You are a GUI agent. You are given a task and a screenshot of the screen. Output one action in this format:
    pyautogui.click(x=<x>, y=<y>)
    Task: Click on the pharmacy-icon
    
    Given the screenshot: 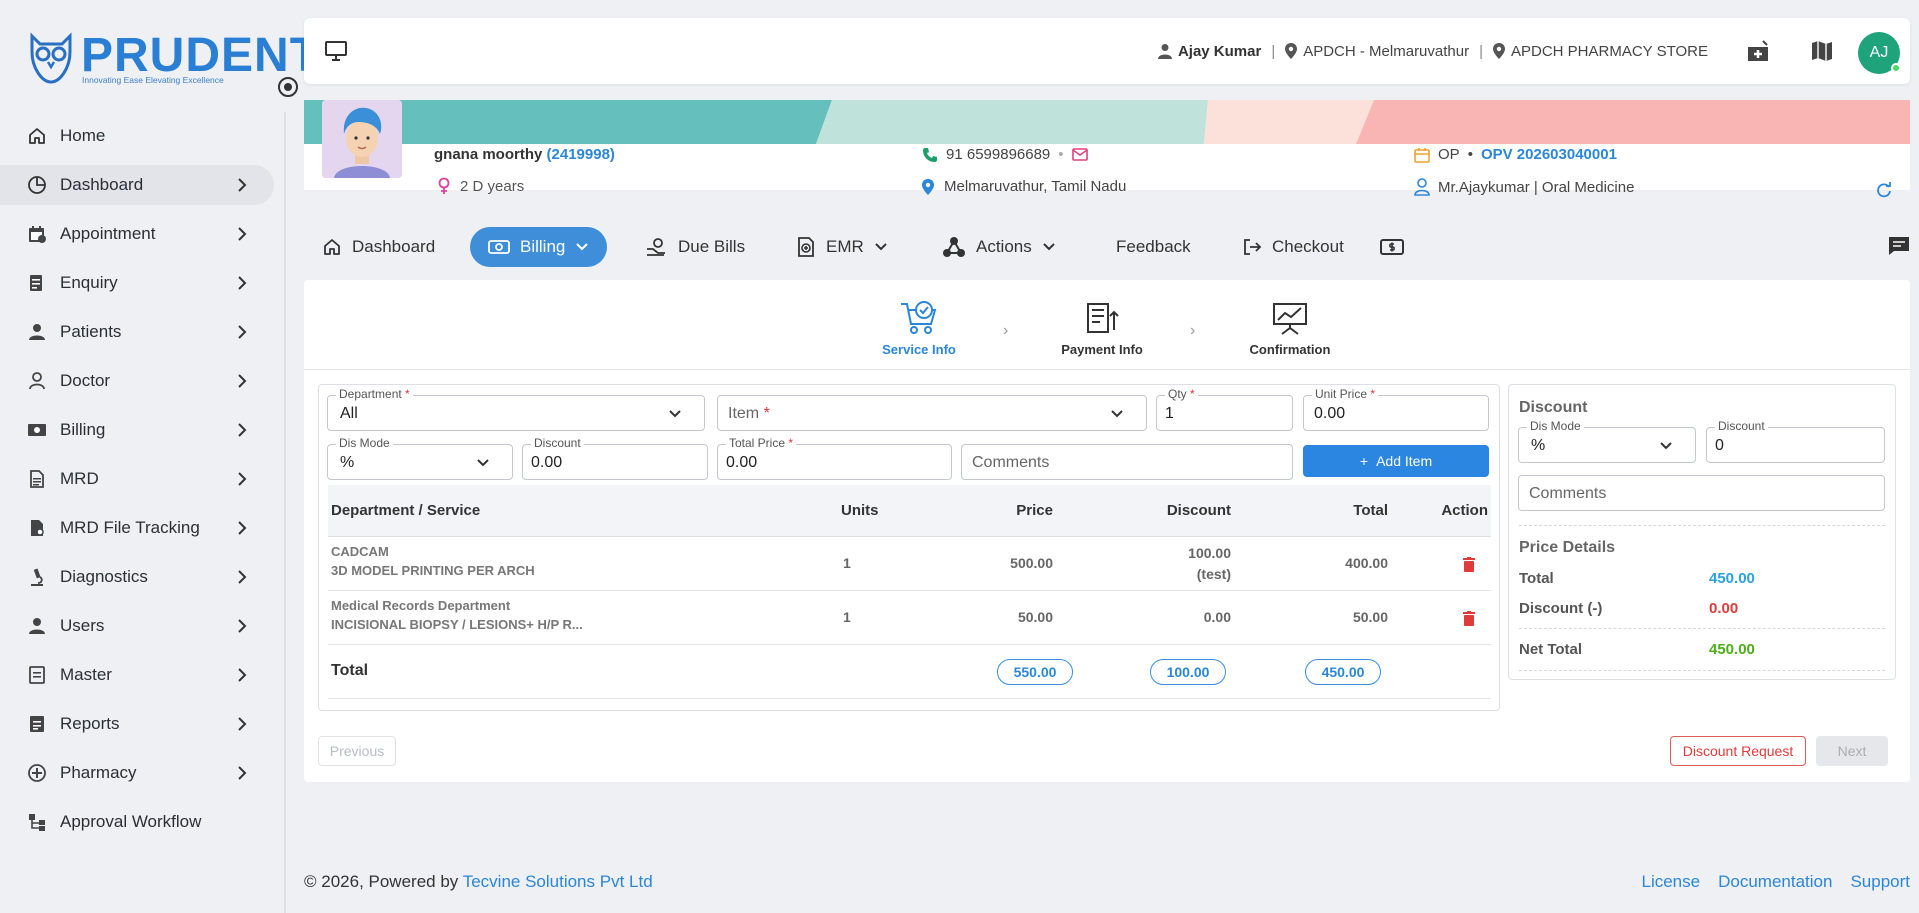 What is the action you would take?
    pyautogui.click(x=37, y=773)
    